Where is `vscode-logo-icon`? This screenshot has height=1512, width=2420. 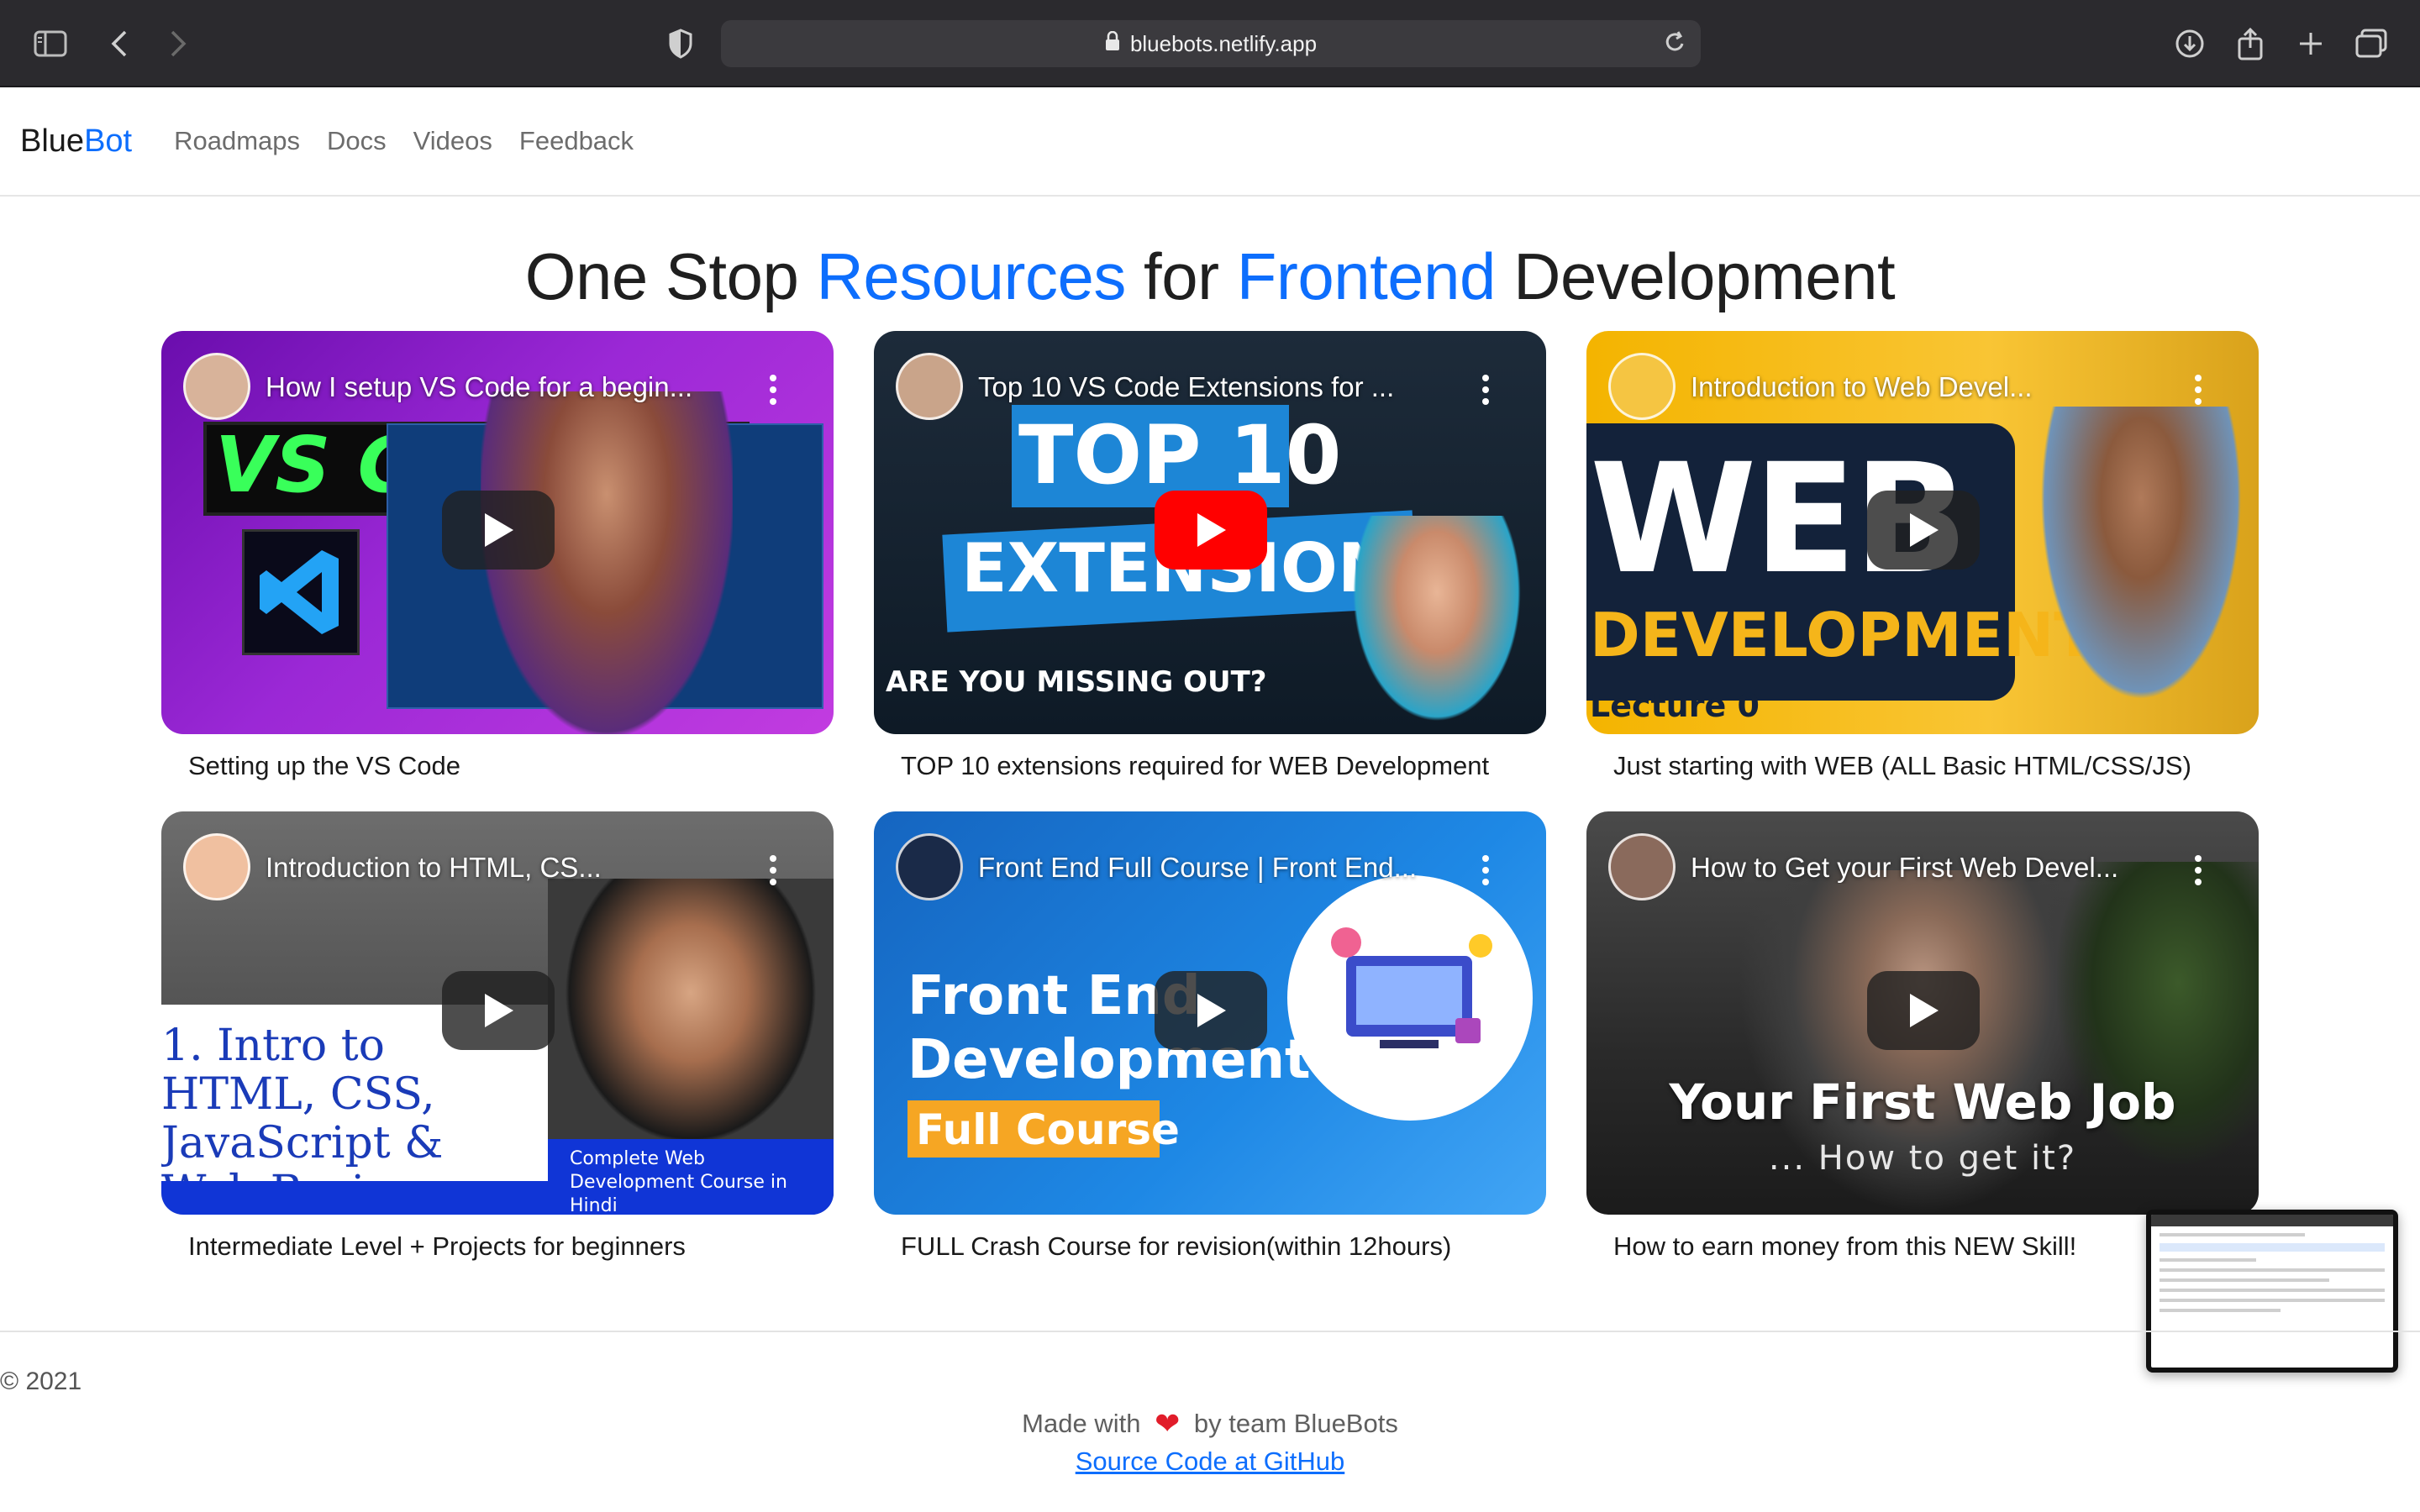
vscode-logo-icon is located at coordinates (301, 592).